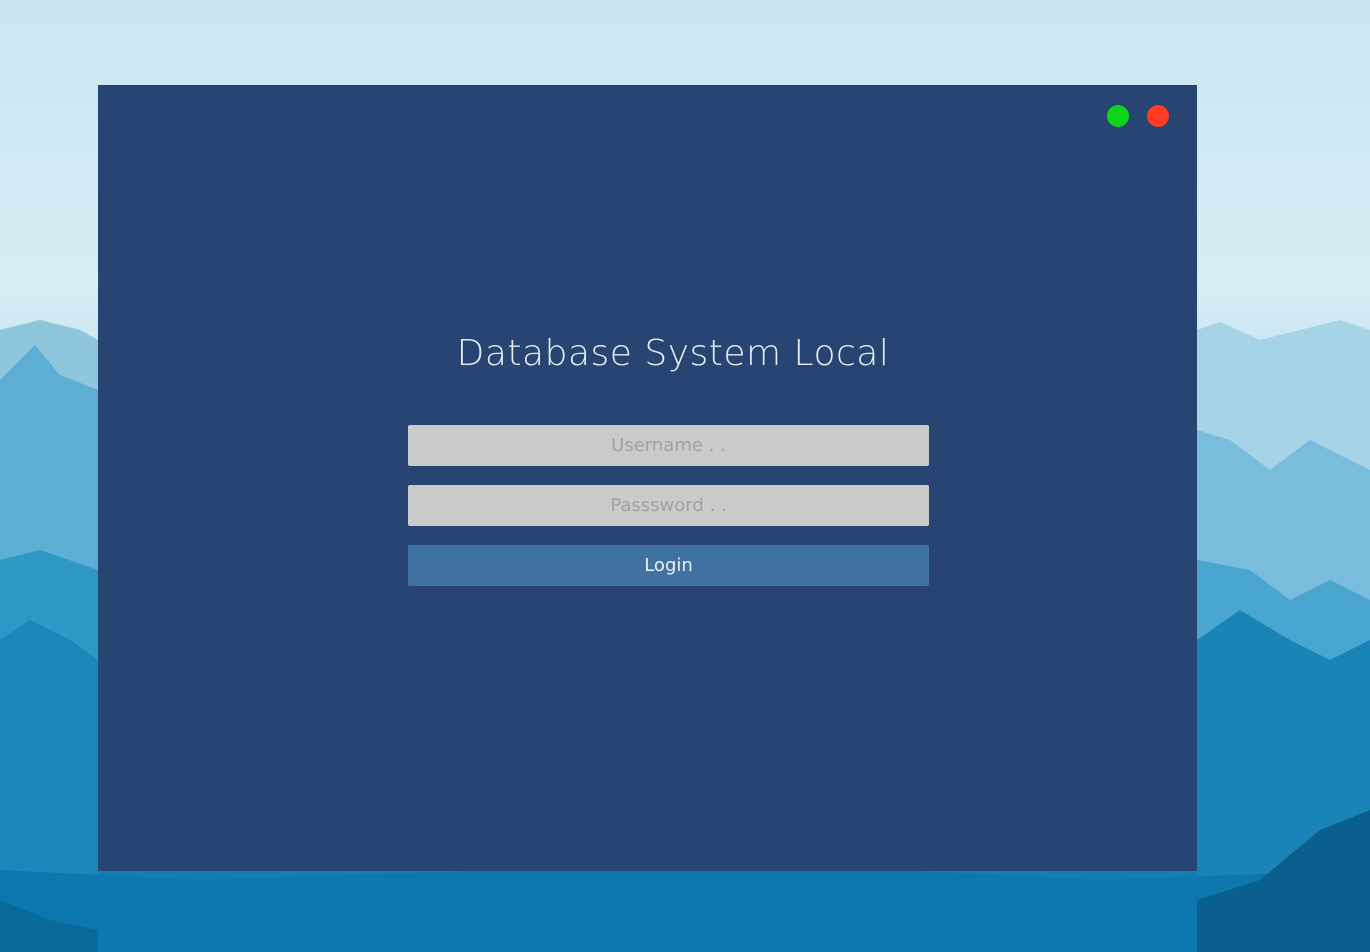  Describe the element at coordinates (668, 445) in the screenshot. I see `username-input` at that location.